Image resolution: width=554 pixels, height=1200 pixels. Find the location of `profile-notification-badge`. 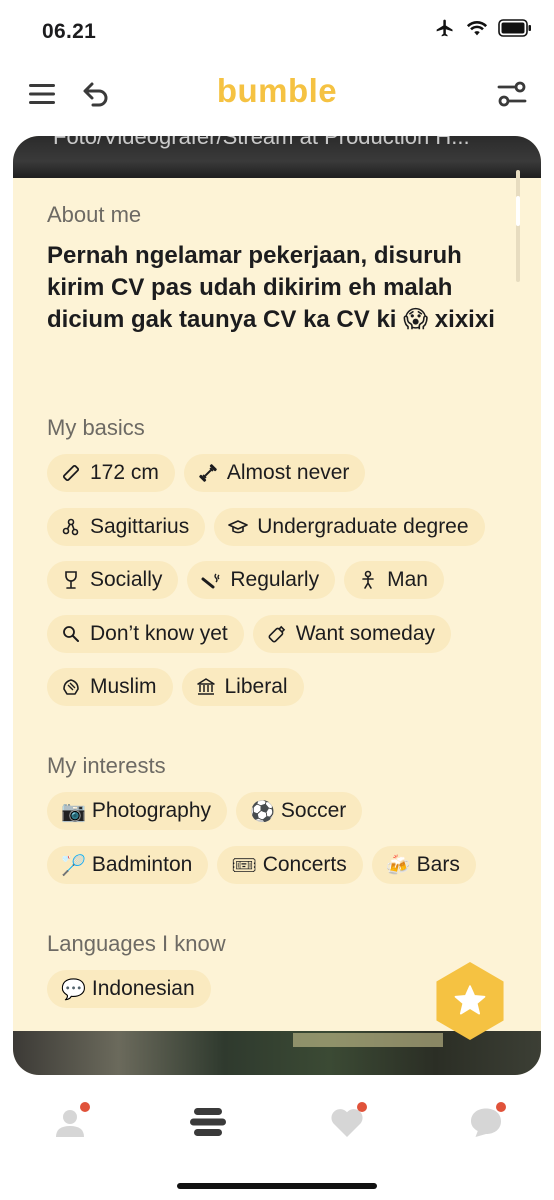

profile-notification-badge is located at coordinates (85, 1107).